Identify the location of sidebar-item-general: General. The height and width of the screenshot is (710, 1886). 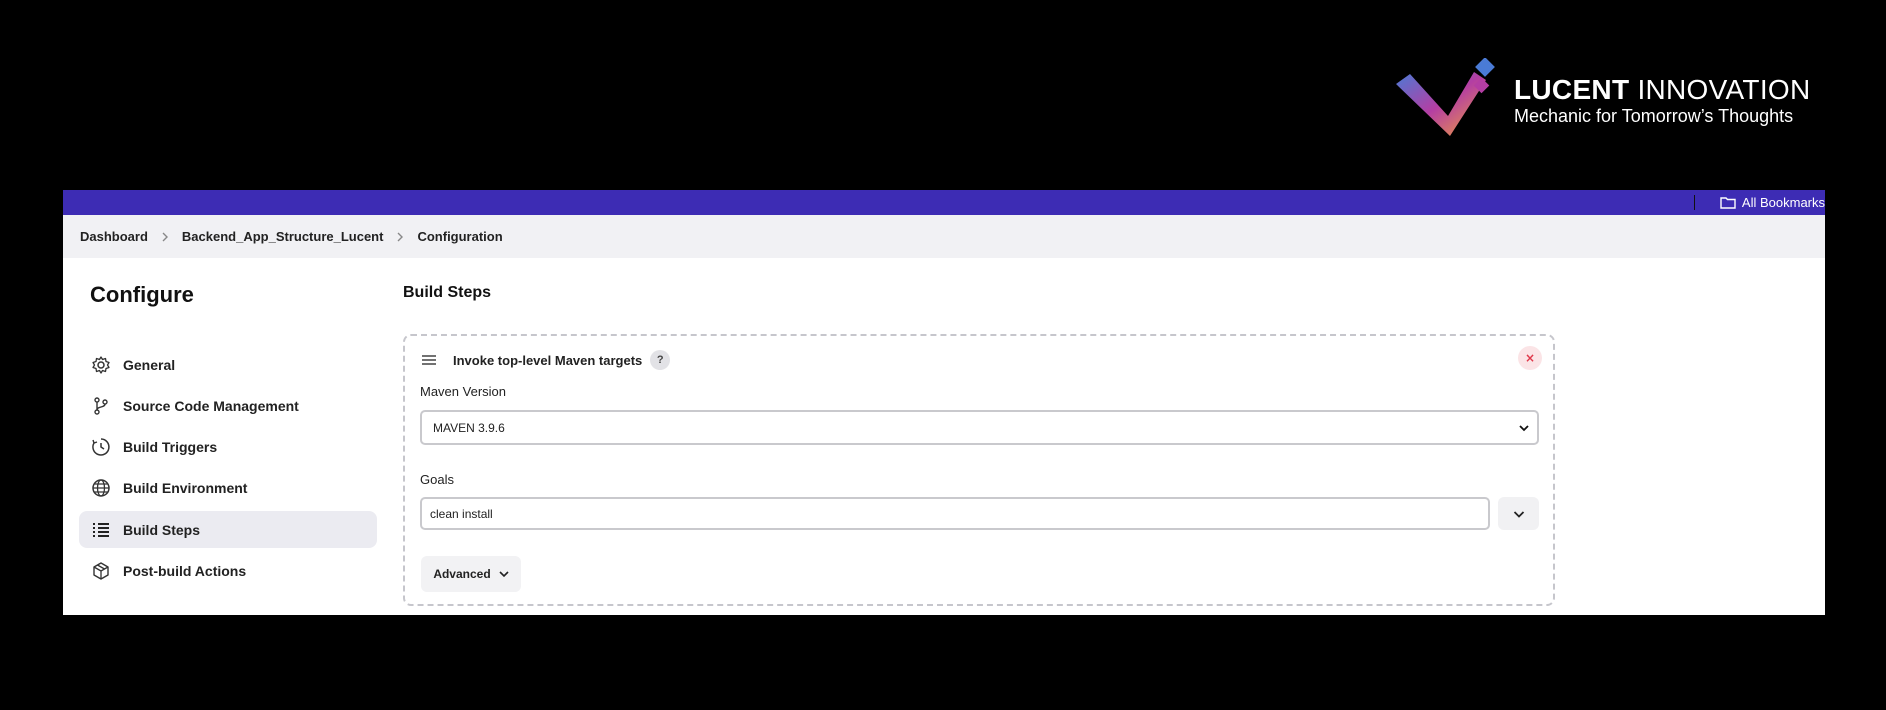
(228, 364).